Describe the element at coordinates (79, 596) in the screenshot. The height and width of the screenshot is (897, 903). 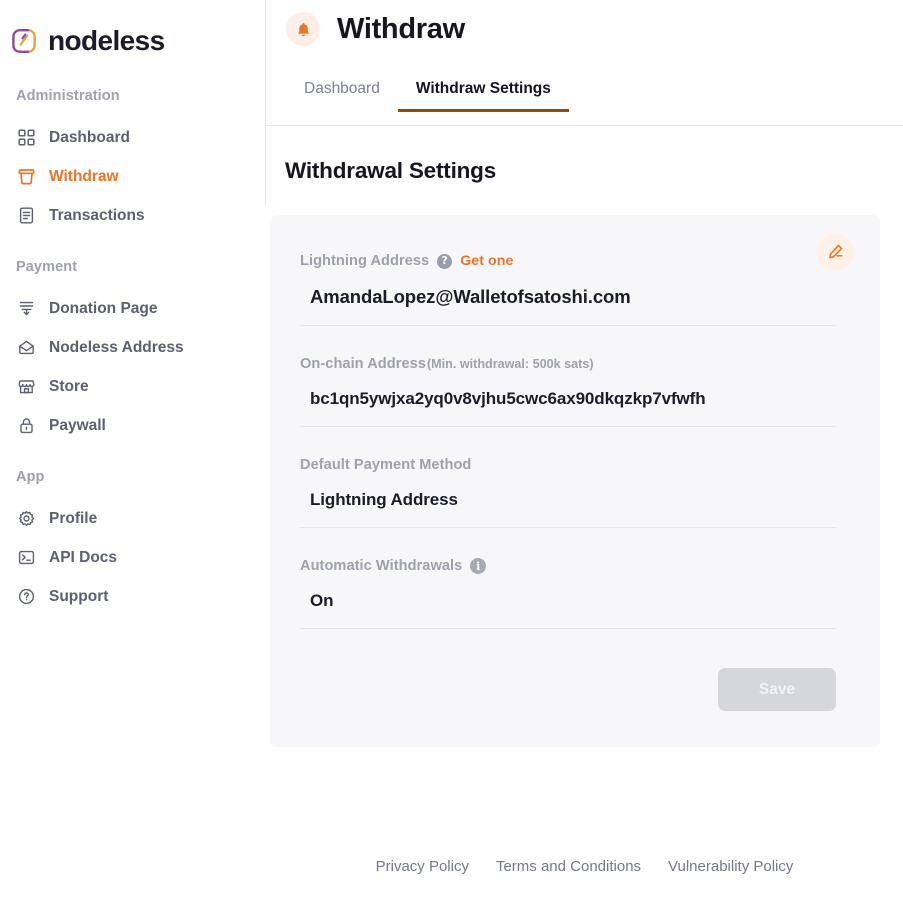
I see `sidebar-item-label: Support` at that location.